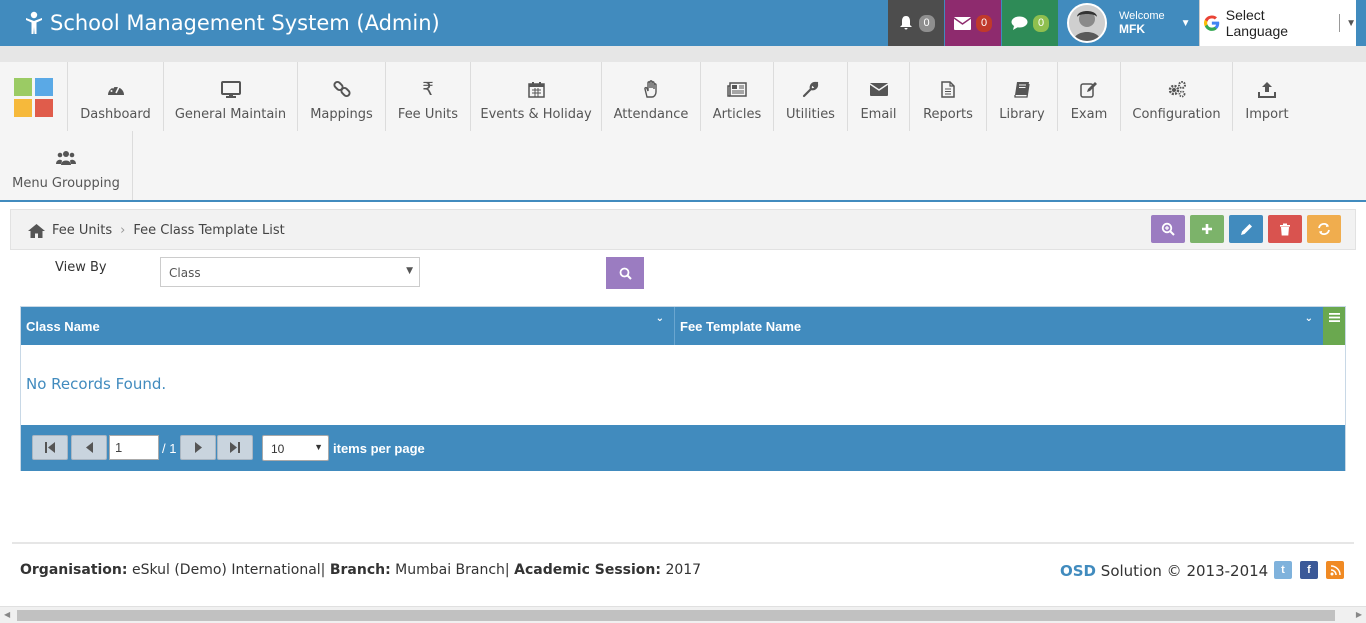  I want to click on delete-button, so click(1285, 229).